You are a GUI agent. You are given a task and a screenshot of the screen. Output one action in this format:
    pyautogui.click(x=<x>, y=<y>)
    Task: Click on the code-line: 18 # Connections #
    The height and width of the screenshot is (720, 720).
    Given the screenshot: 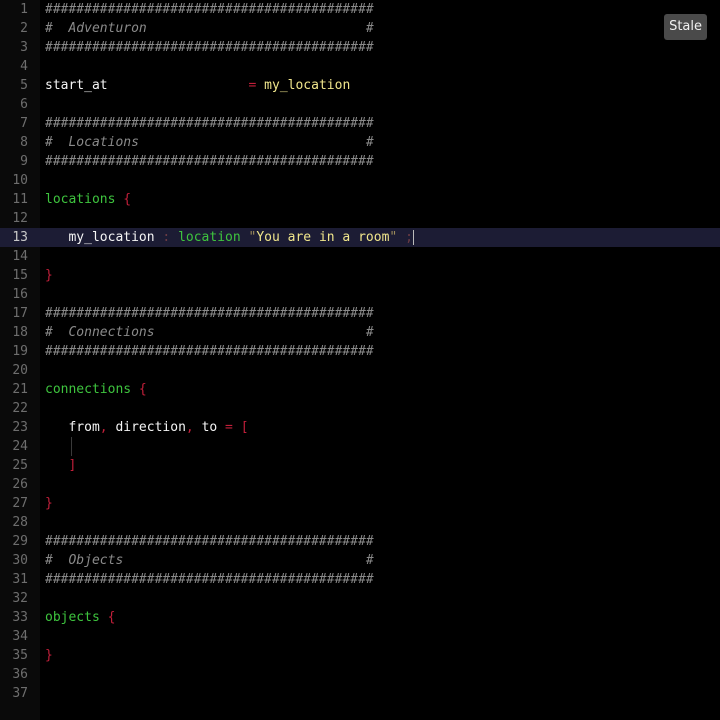 What is the action you would take?
    pyautogui.click(x=360, y=332)
    